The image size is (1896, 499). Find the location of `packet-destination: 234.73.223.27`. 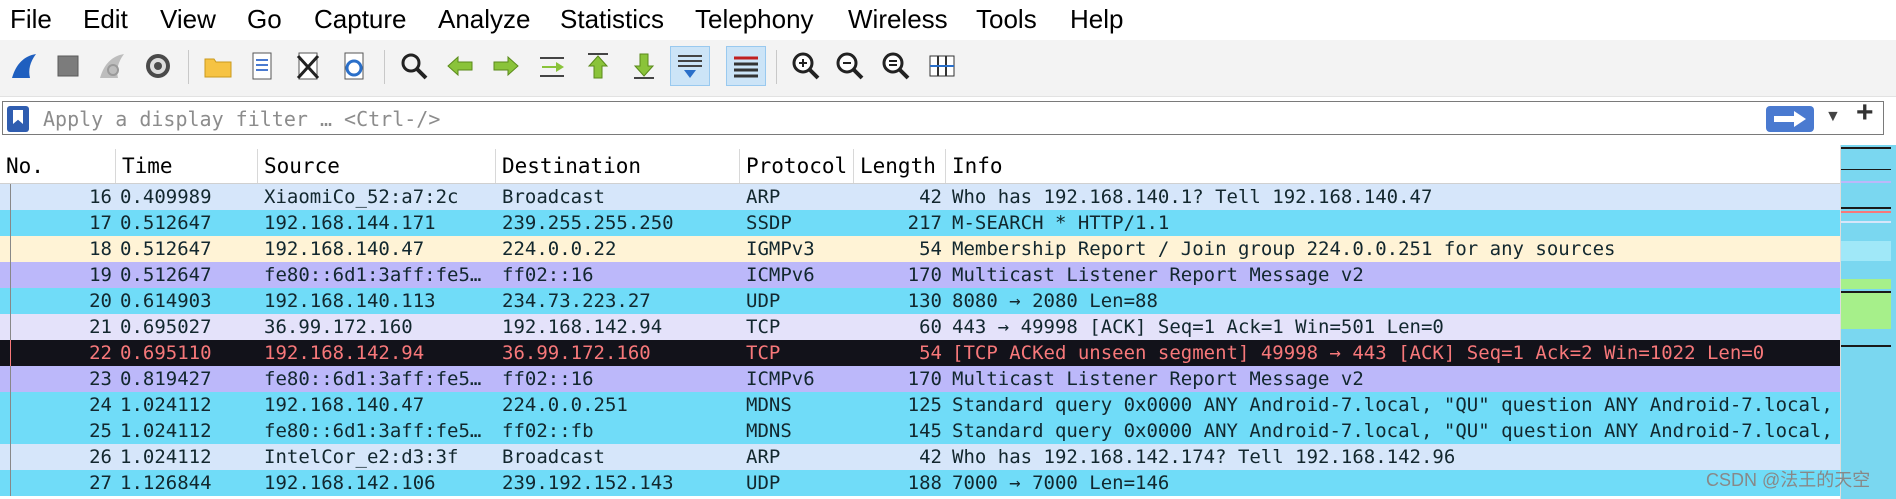

packet-destination: 234.73.223.27 is located at coordinates (576, 301).